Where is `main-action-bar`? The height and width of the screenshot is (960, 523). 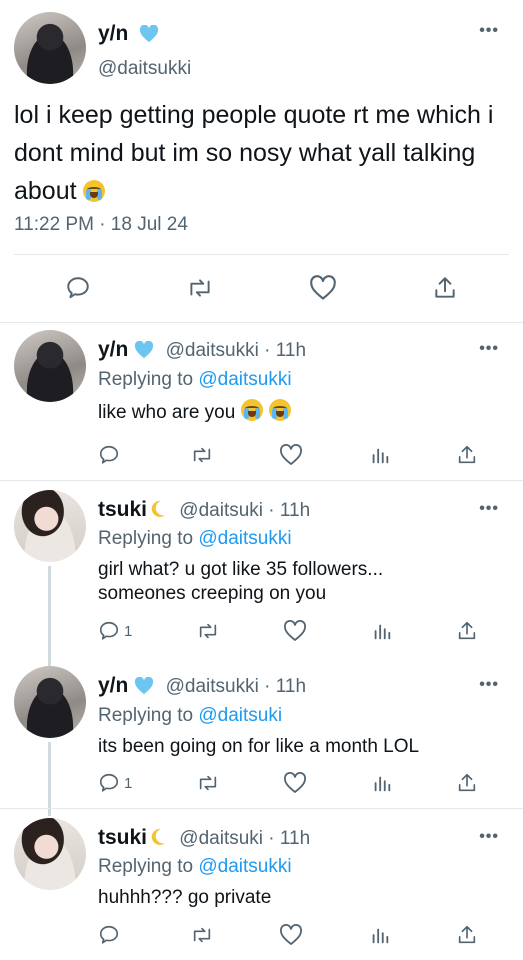 main-action-bar is located at coordinates (261, 288).